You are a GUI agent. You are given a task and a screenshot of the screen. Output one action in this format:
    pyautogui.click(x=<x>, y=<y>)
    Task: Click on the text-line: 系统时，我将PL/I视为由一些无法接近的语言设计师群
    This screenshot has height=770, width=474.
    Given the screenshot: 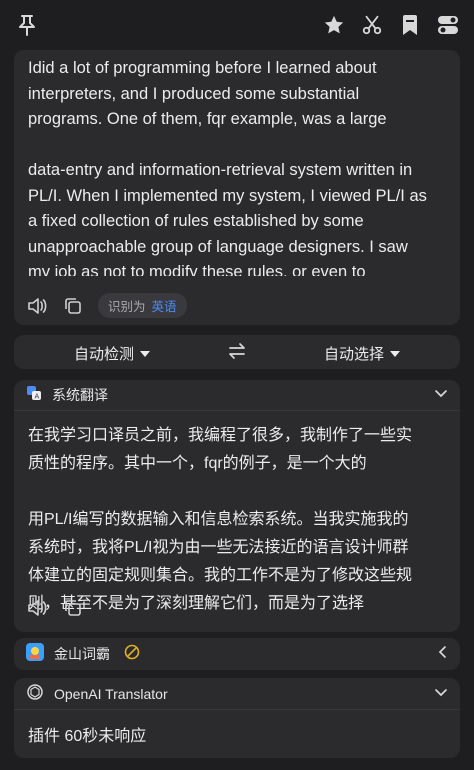 What is the action you would take?
    pyautogui.click(x=218, y=547)
    